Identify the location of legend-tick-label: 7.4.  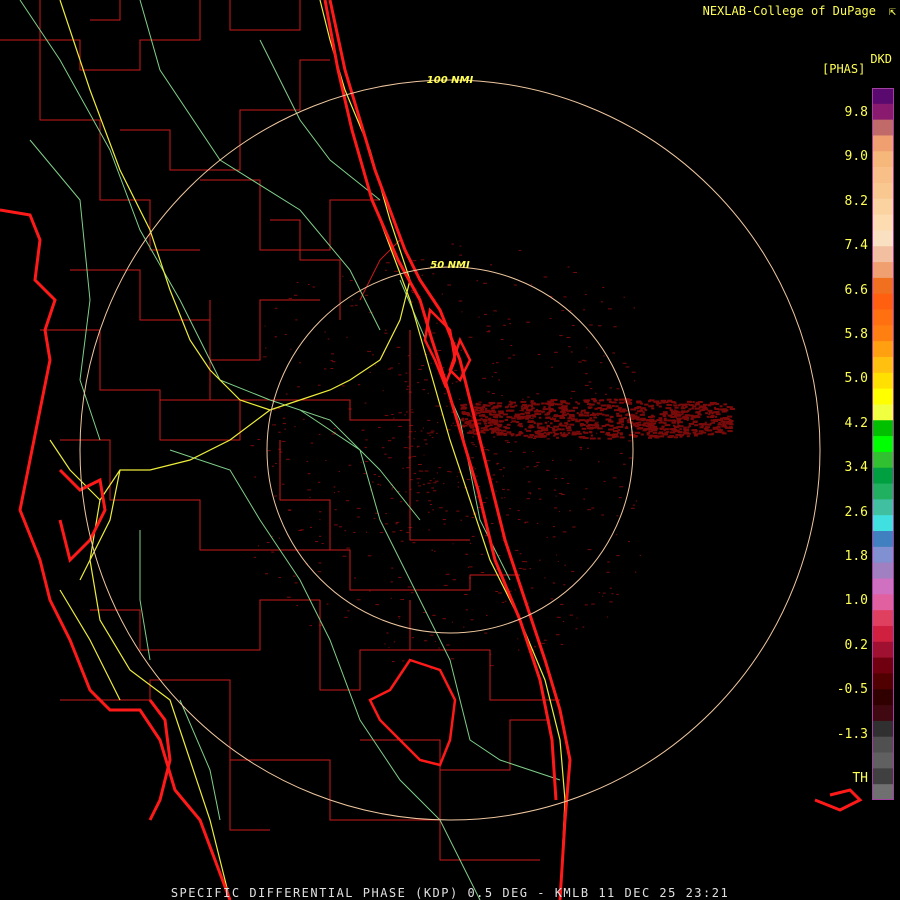
(856, 246).